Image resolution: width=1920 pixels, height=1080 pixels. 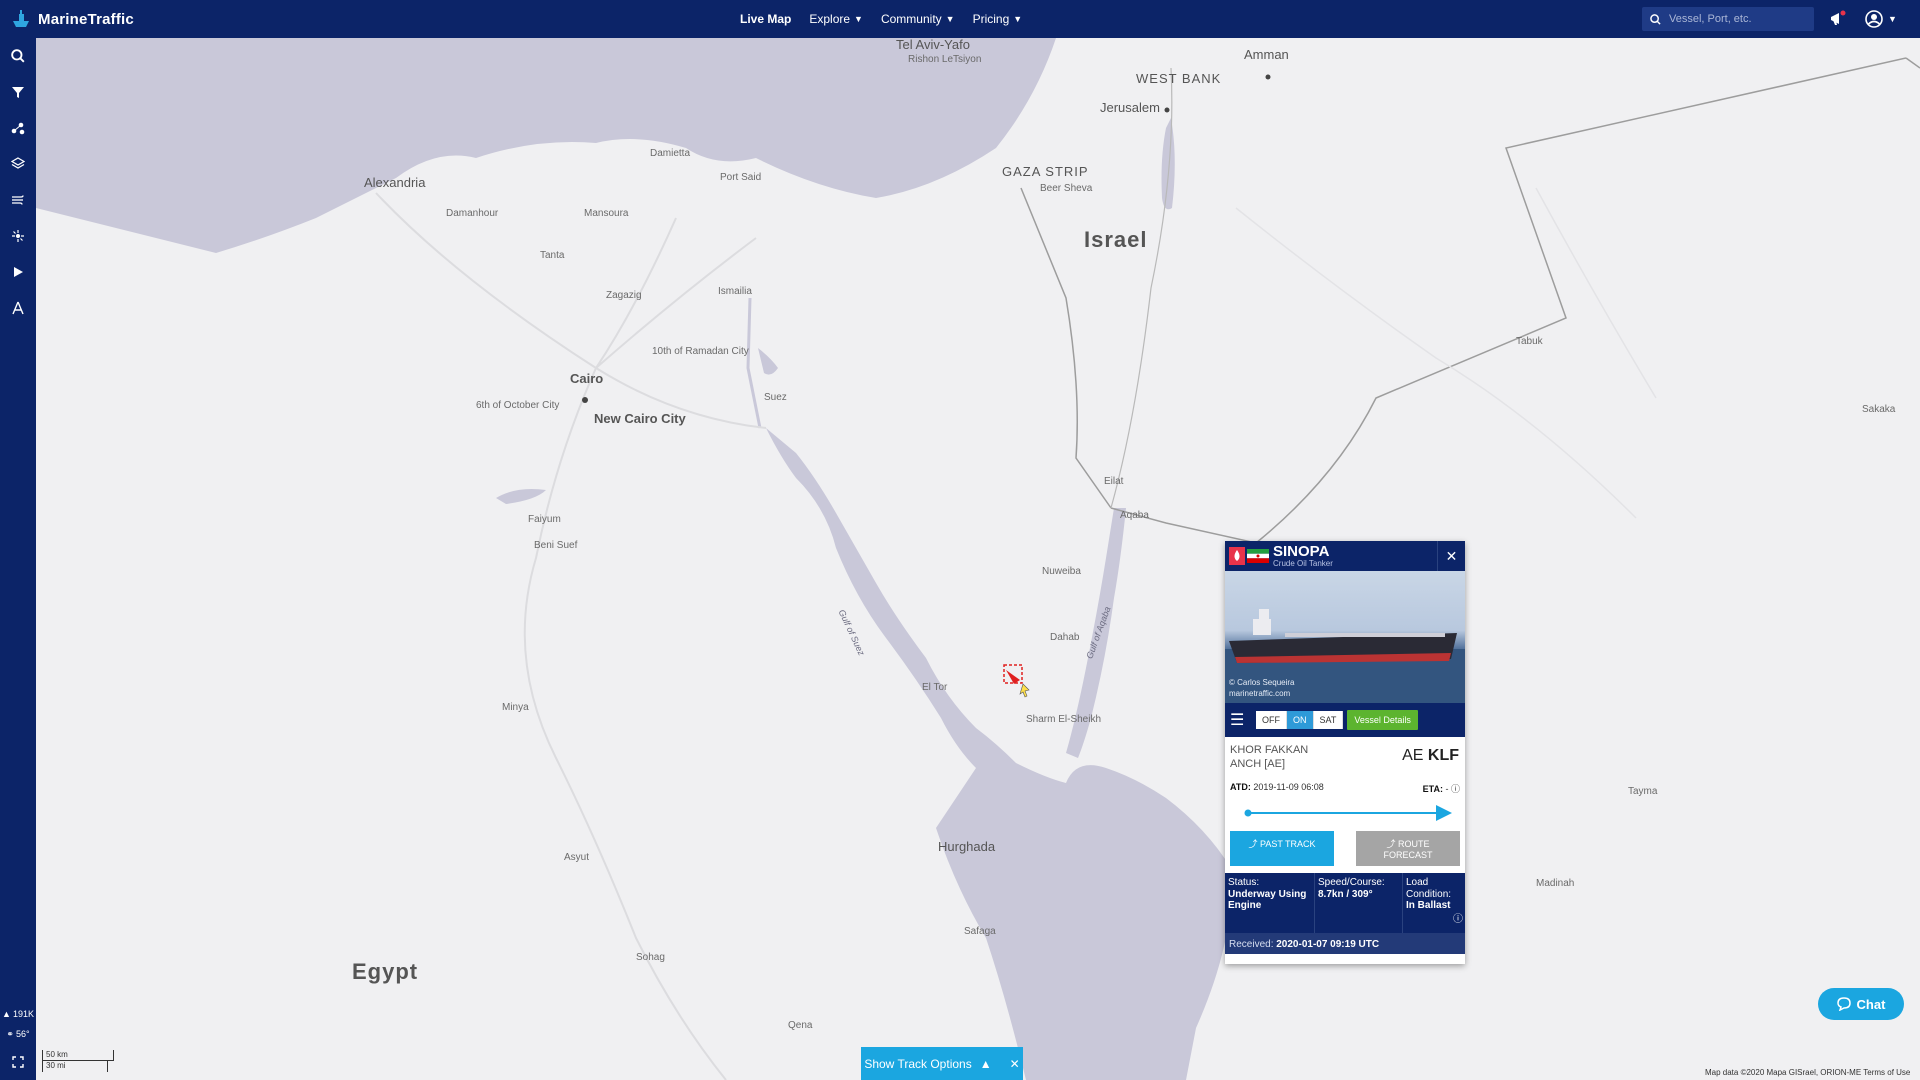 What do you see at coordinates (1045, 171) in the screenshot?
I see `map-label: GAZA STRIP` at bounding box center [1045, 171].